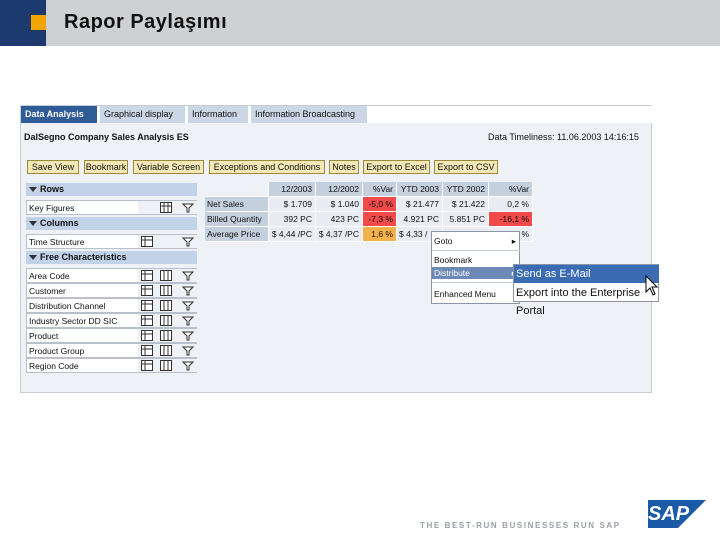  What do you see at coordinates (360, 23) in the screenshot?
I see `slide-header: Rapor Paylaşımı` at bounding box center [360, 23].